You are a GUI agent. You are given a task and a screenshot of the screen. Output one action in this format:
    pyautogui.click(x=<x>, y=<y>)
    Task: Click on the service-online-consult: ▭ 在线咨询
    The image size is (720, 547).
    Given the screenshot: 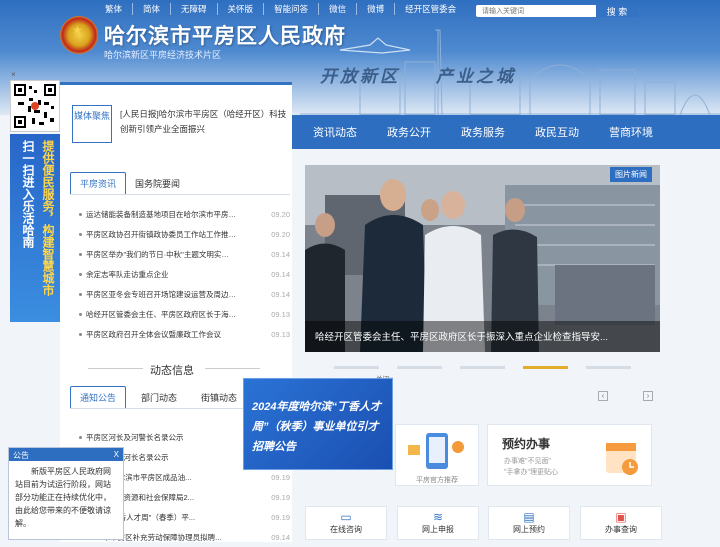 What is the action you would take?
    pyautogui.click(x=346, y=523)
    